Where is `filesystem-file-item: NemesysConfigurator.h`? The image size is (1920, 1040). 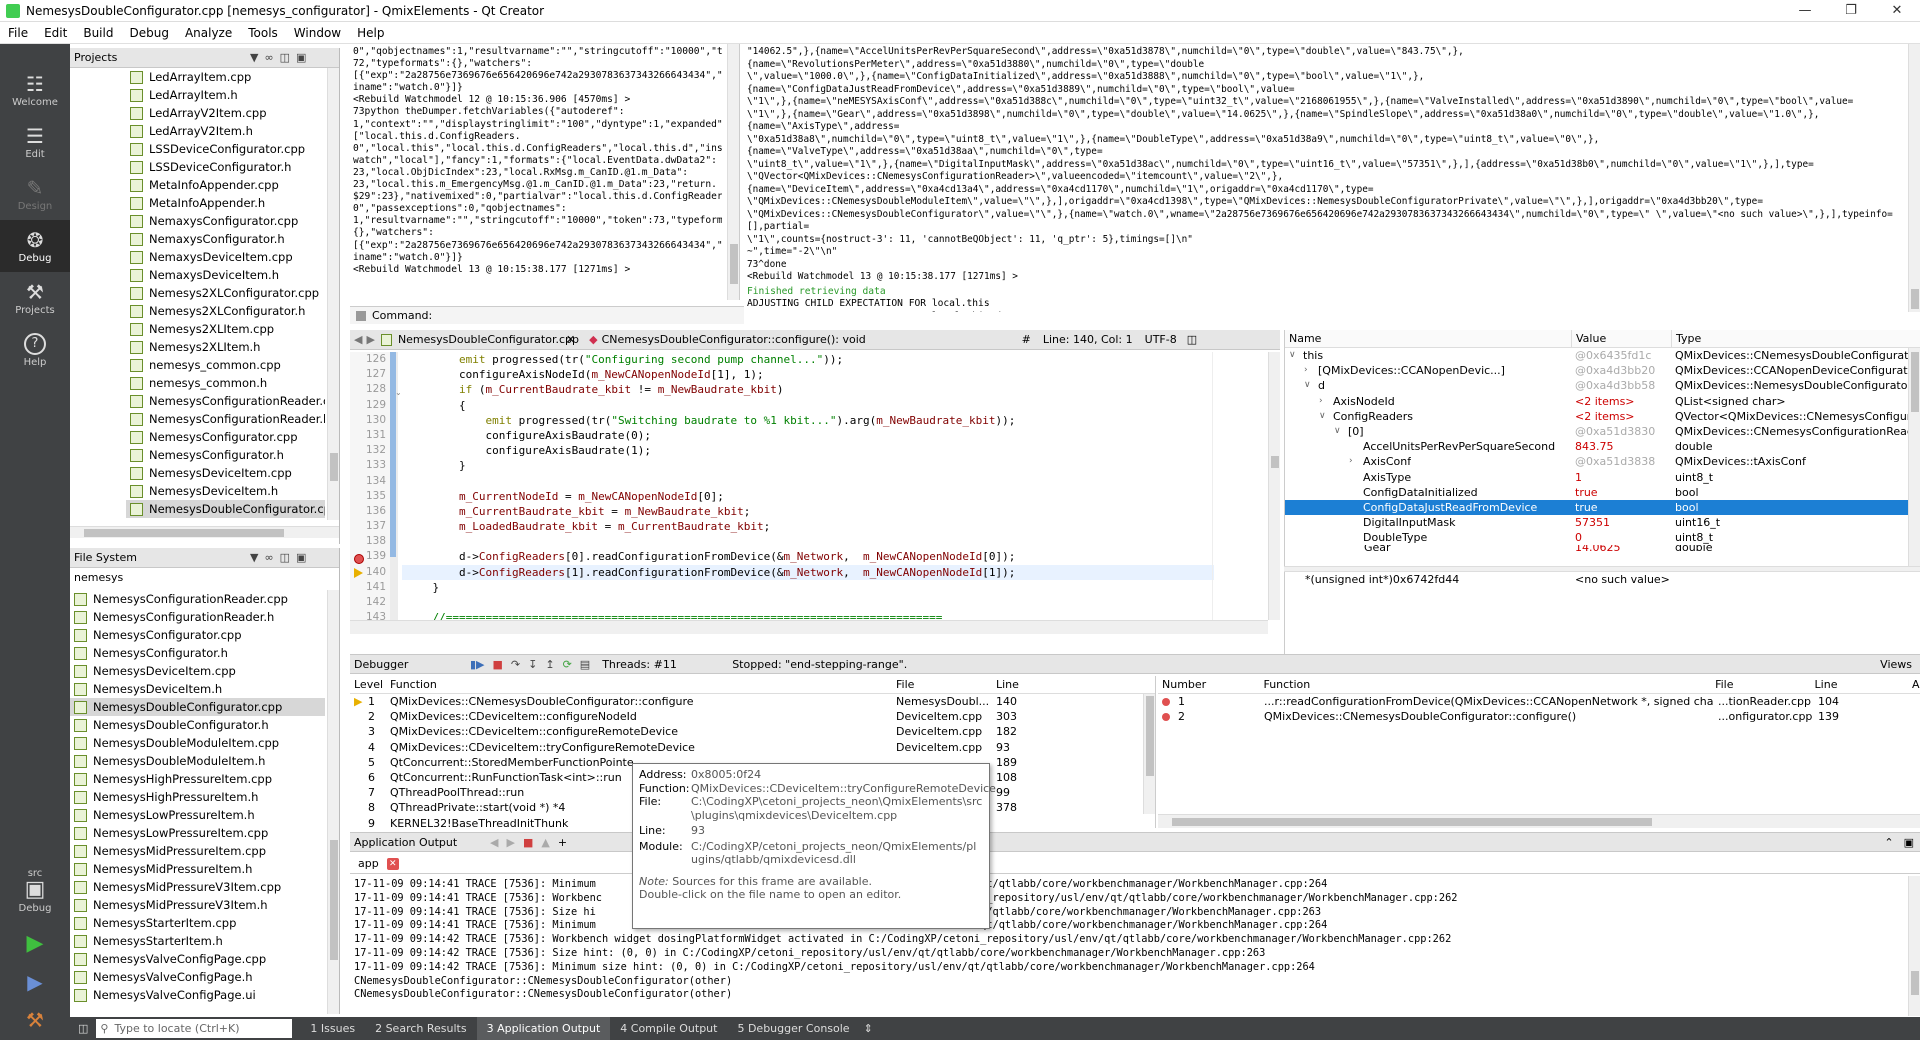 filesystem-file-item: NemesysConfigurator.h is located at coordinates (197, 653).